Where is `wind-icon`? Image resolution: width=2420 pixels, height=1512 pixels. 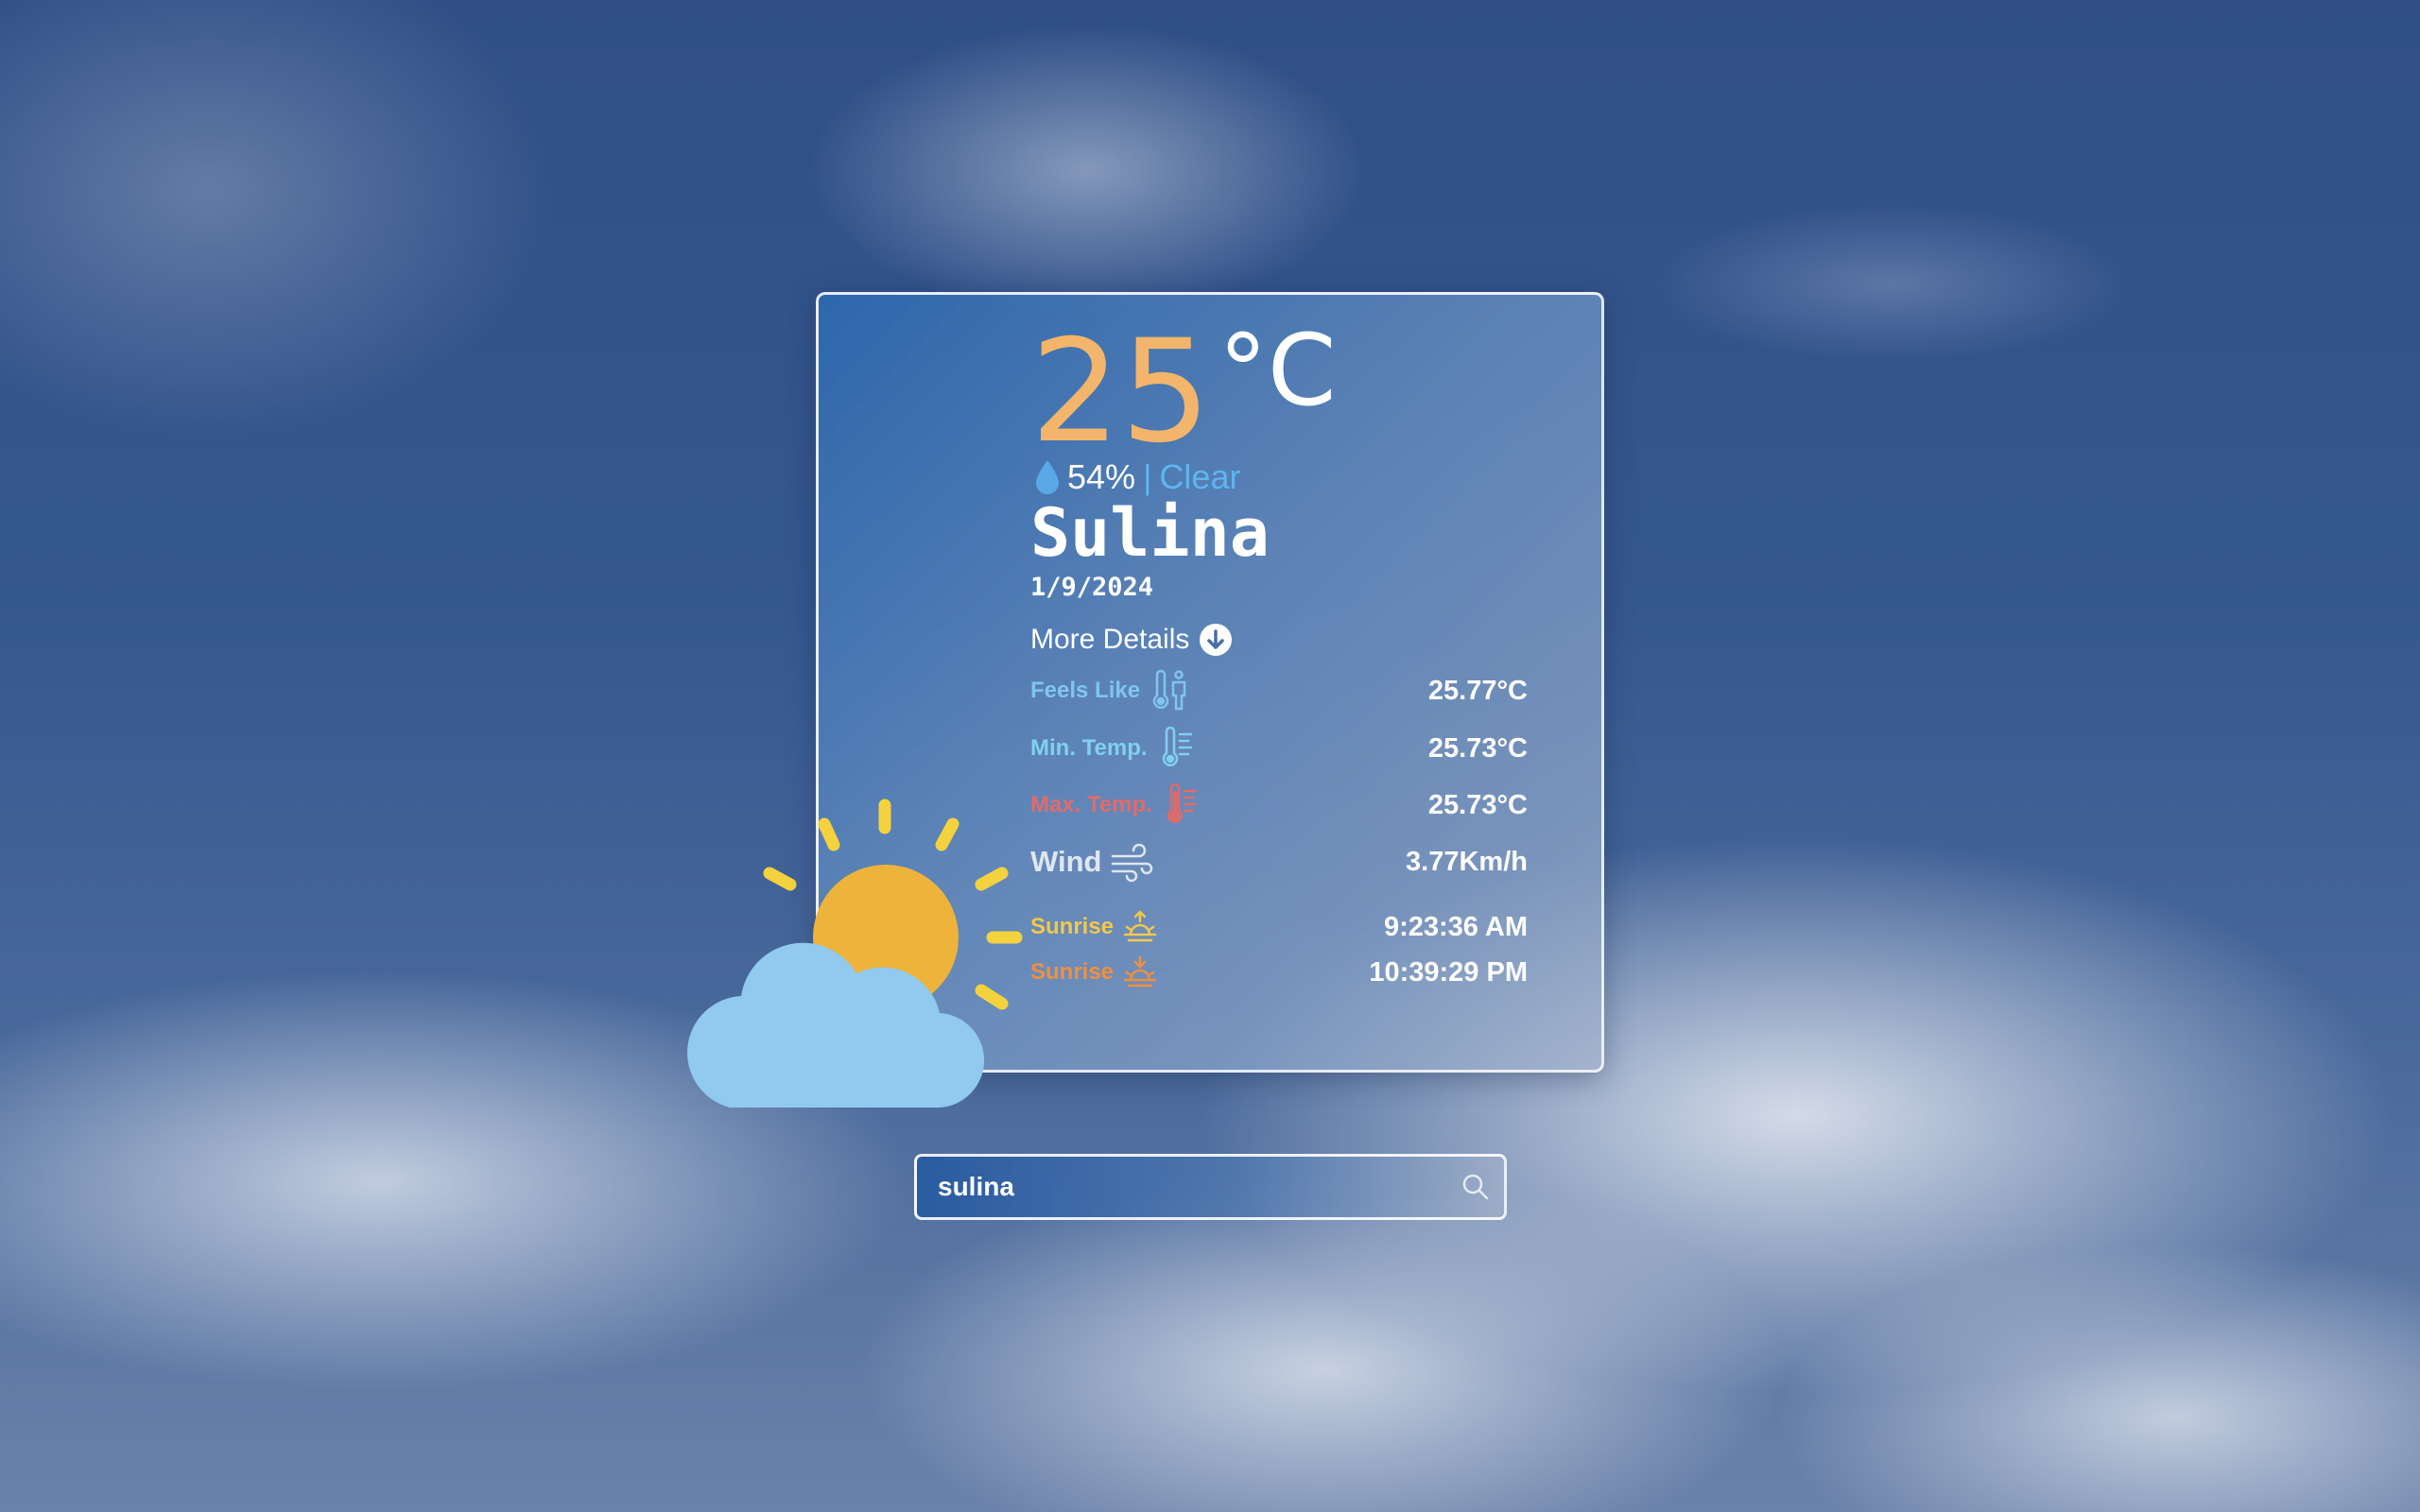 wind-icon is located at coordinates (1132, 863).